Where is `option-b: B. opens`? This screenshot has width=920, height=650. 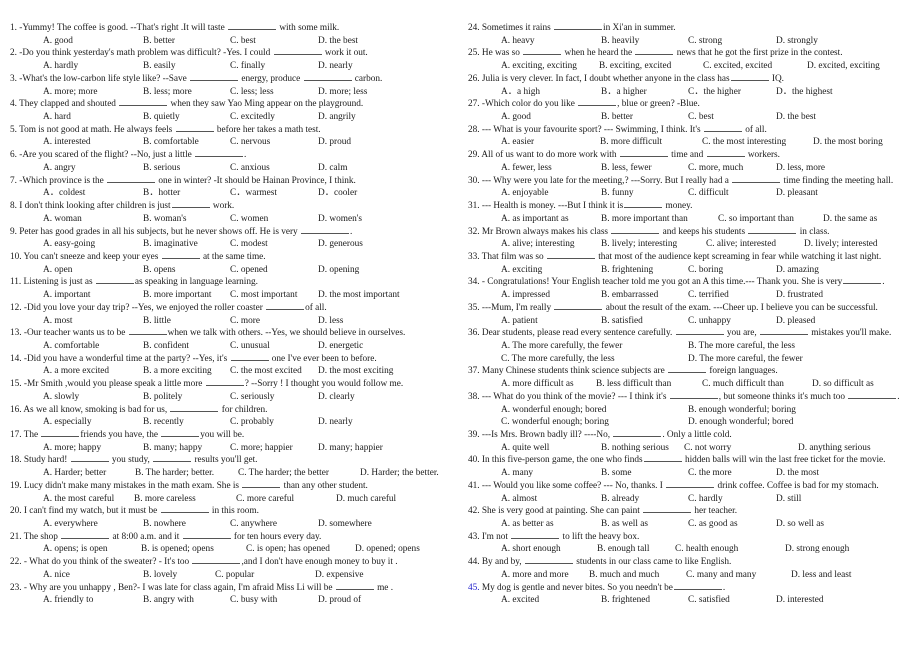
option-b: B. opens is located at coordinates (186, 270).